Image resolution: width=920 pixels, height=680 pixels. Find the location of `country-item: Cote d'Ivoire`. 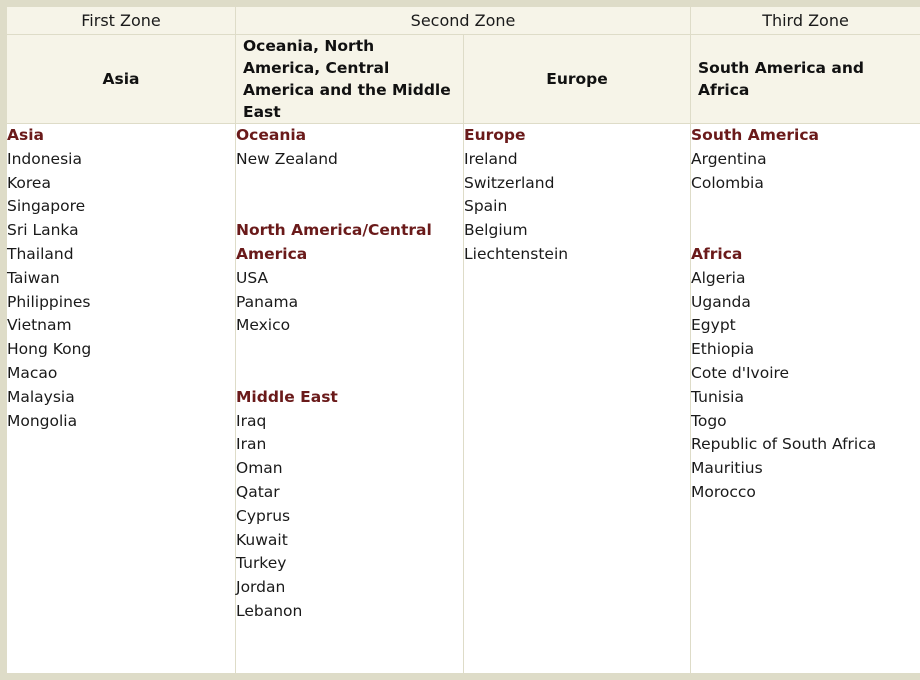

country-item: Cote d'Ivoire is located at coordinates (740, 372).